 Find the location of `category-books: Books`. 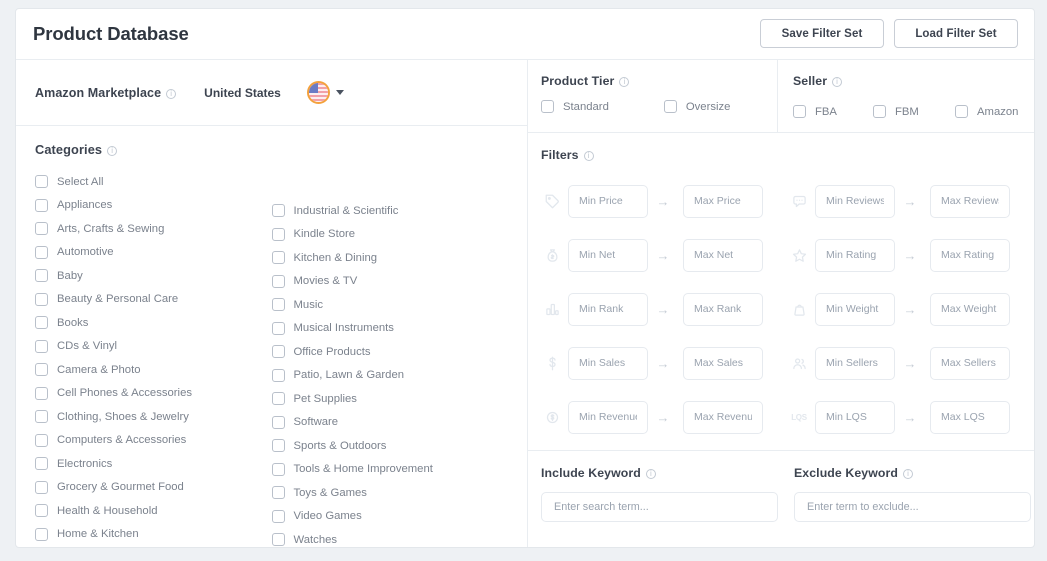

category-books: Books is located at coordinates (153, 323).